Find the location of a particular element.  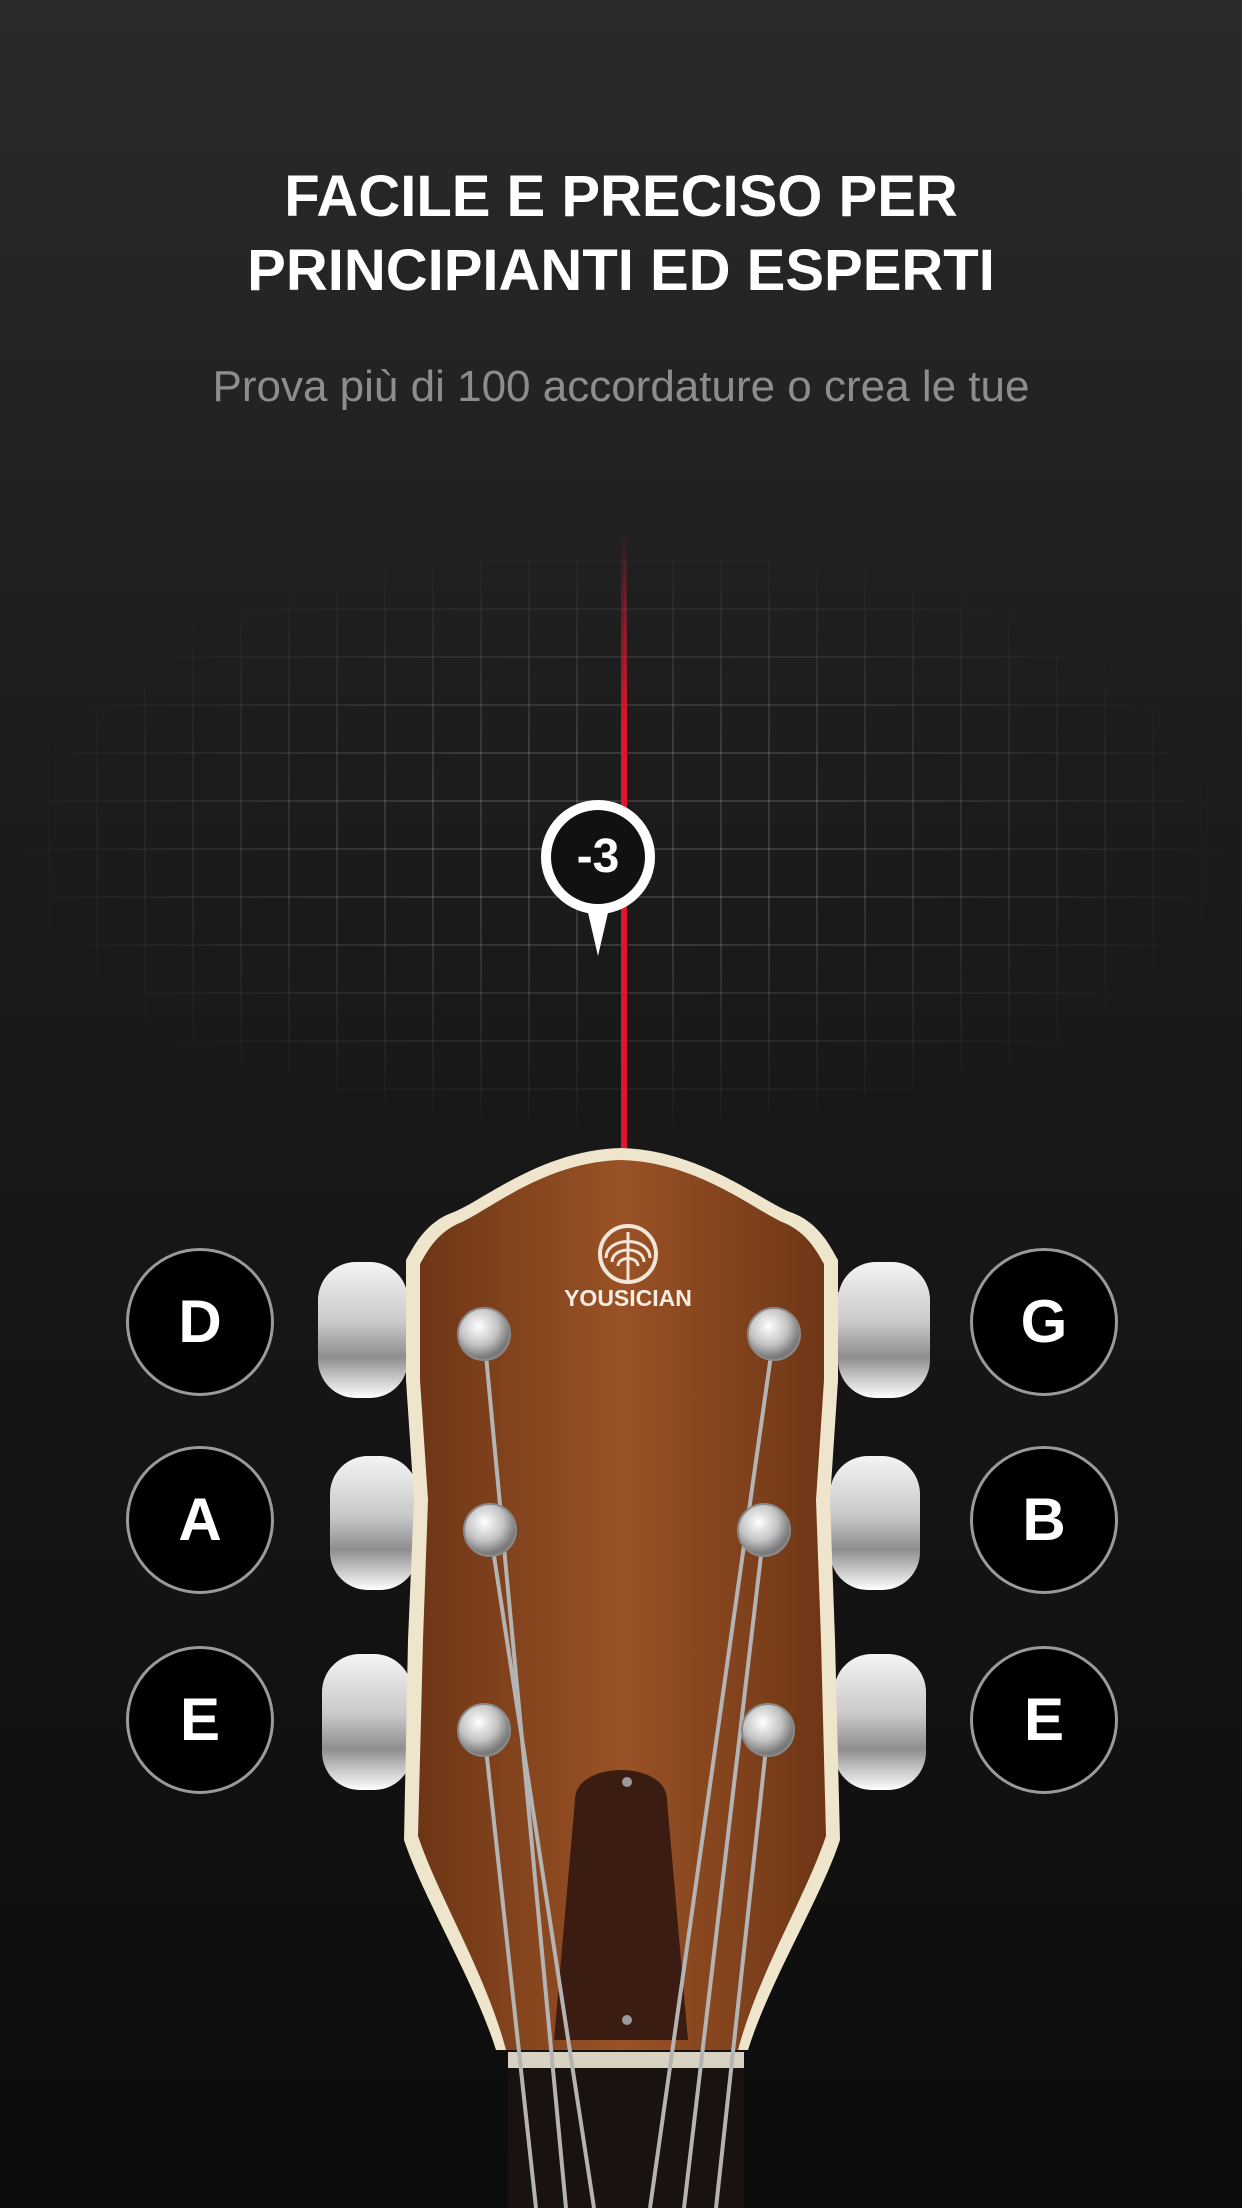

brand-logo-text: YOUSICIAN is located at coordinates (628, 1298).